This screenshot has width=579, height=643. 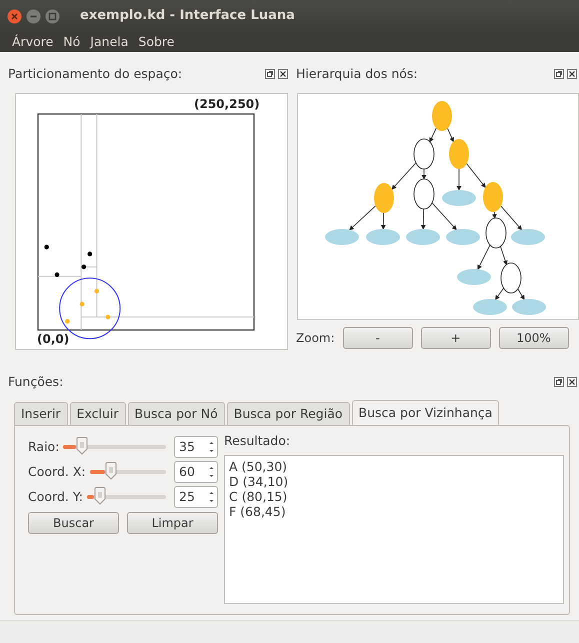 I want to click on result-item: A (50,30), so click(x=258, y=466).